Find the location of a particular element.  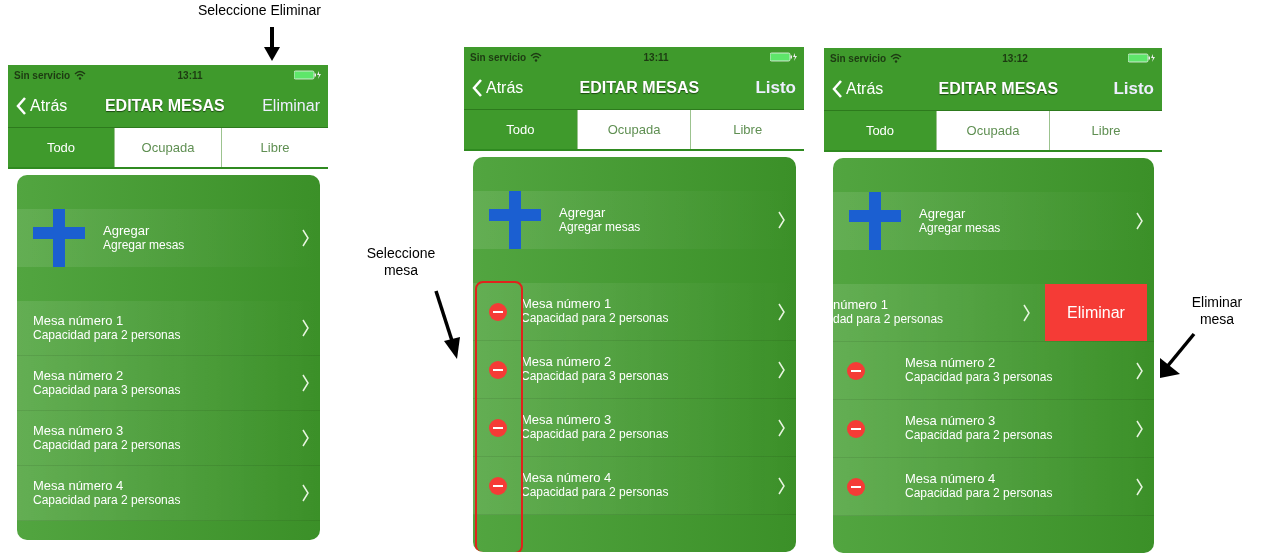

callout-text: Eliminar mesa is located at coordinates (1217, 311).